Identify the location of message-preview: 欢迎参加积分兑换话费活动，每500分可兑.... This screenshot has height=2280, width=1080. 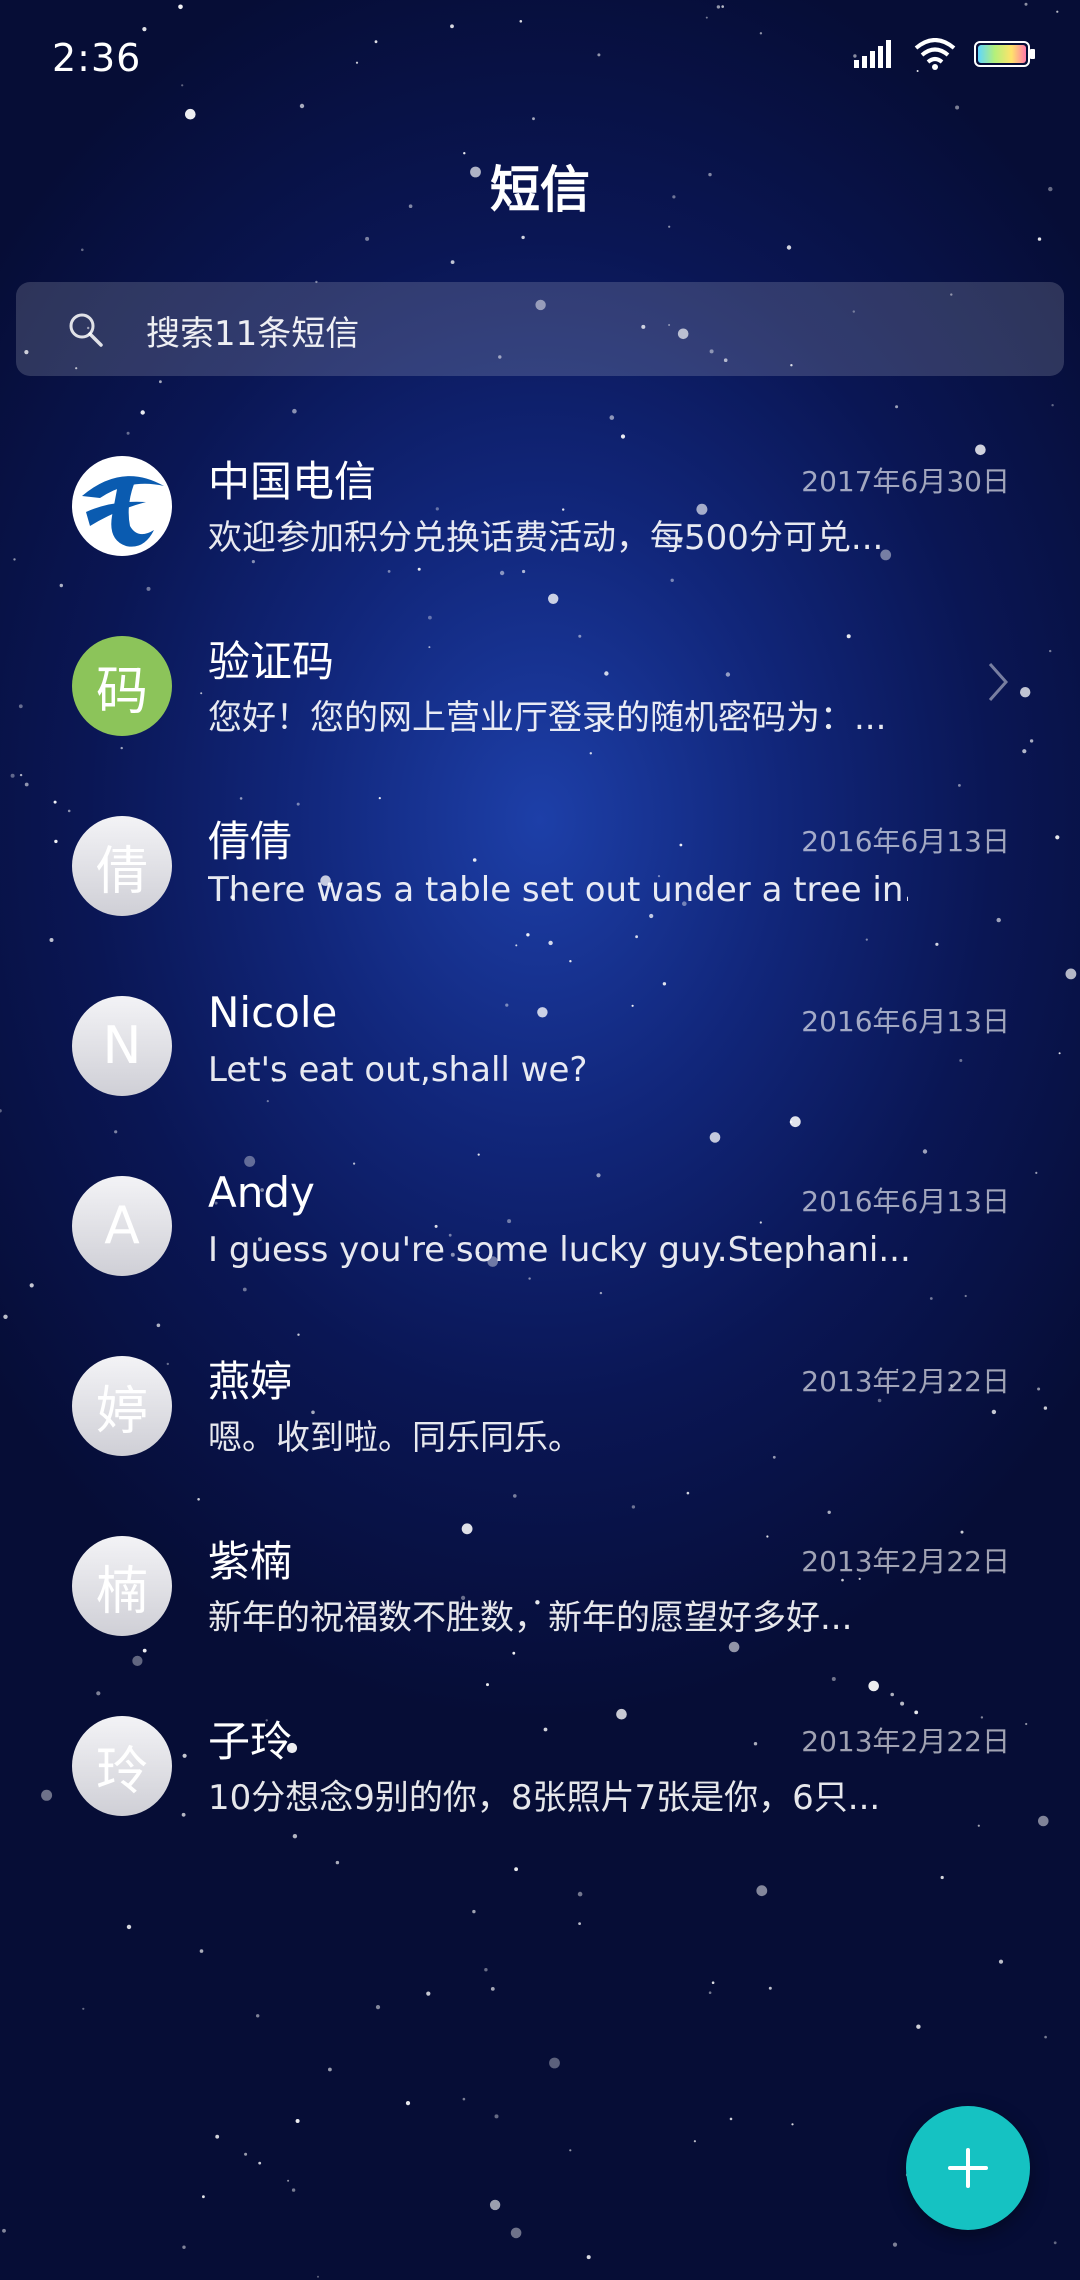
(546, 538).